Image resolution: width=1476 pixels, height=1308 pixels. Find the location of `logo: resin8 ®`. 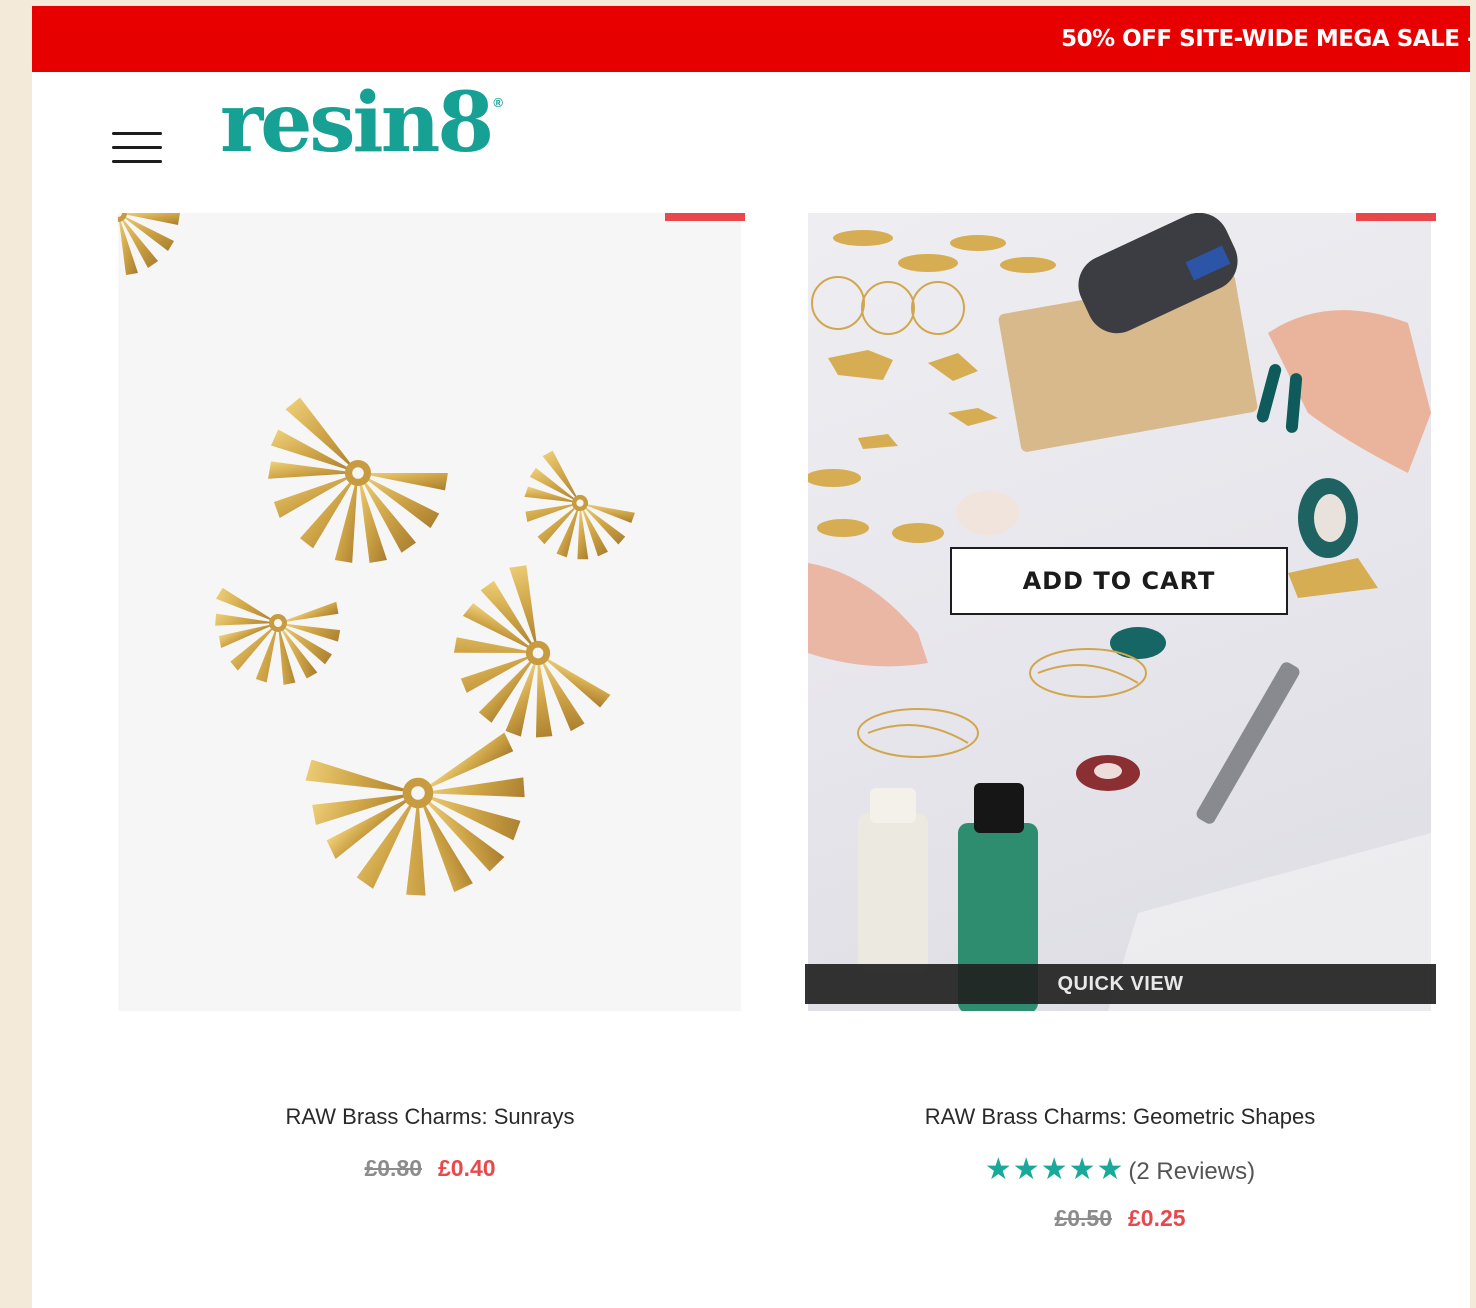

logo: resin8 ® is located at coordinates (361, 123).